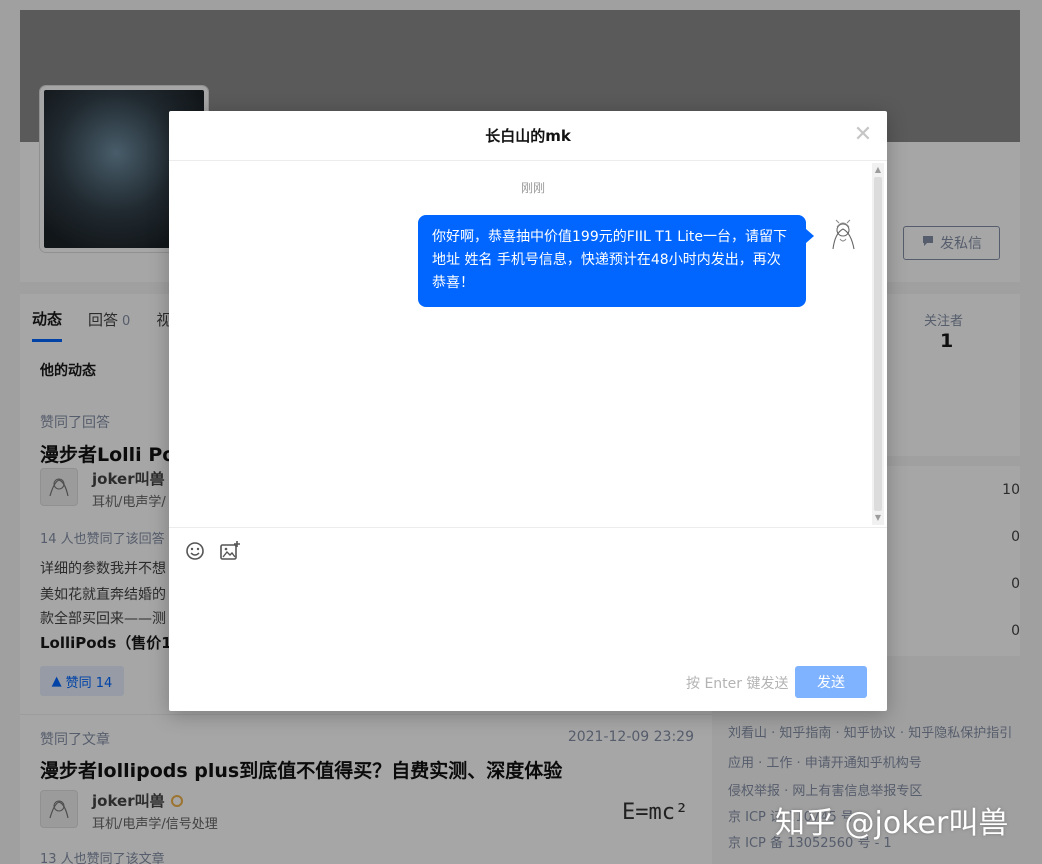 This screenshot has width=1042, height=864. What do you see at coordinates (230, 551) in the screenshot?
I see `image-upload-icon` at bounding box center [230, 551].